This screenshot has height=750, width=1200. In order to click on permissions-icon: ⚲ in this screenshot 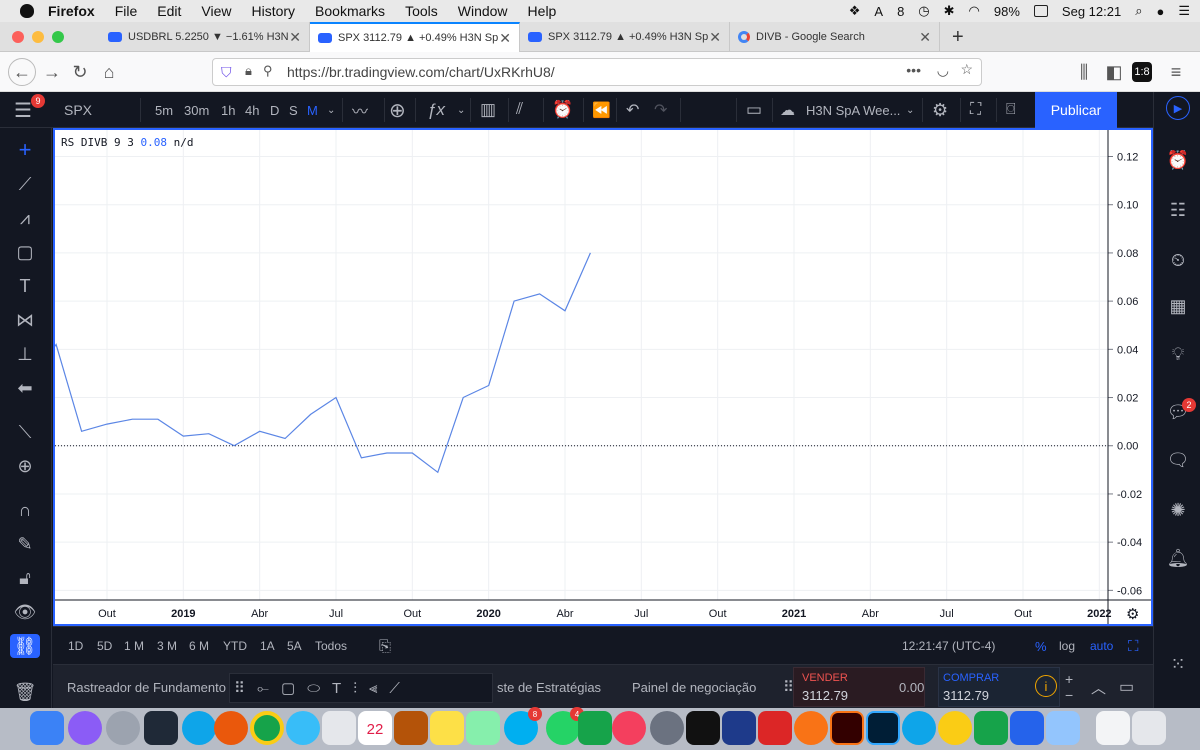, I will do `click(268, 71)`.